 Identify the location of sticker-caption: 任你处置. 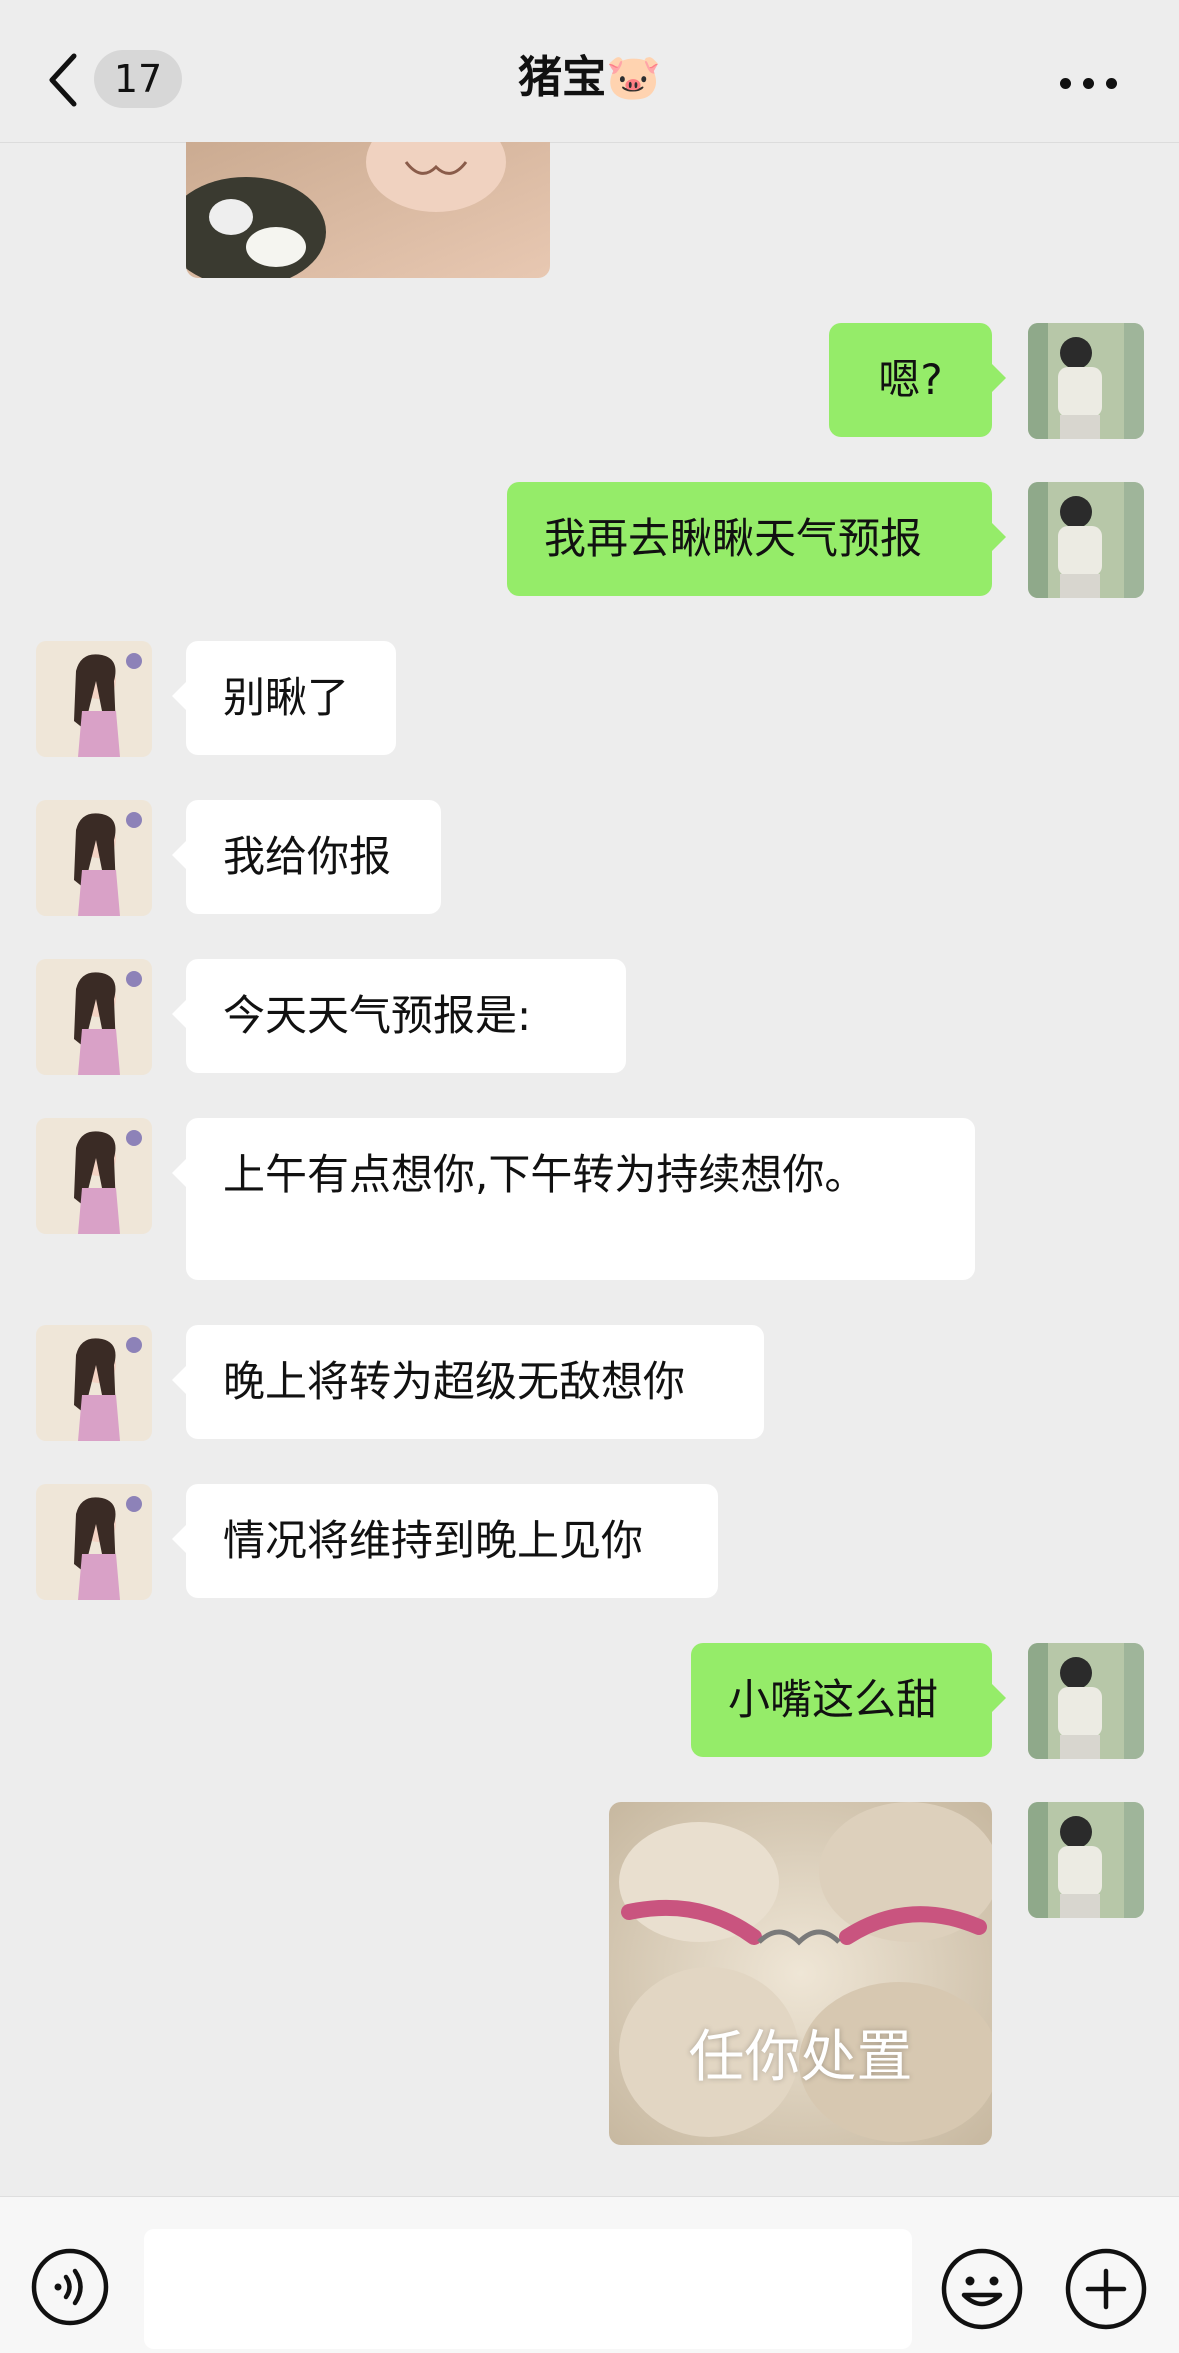
(800, 2057).